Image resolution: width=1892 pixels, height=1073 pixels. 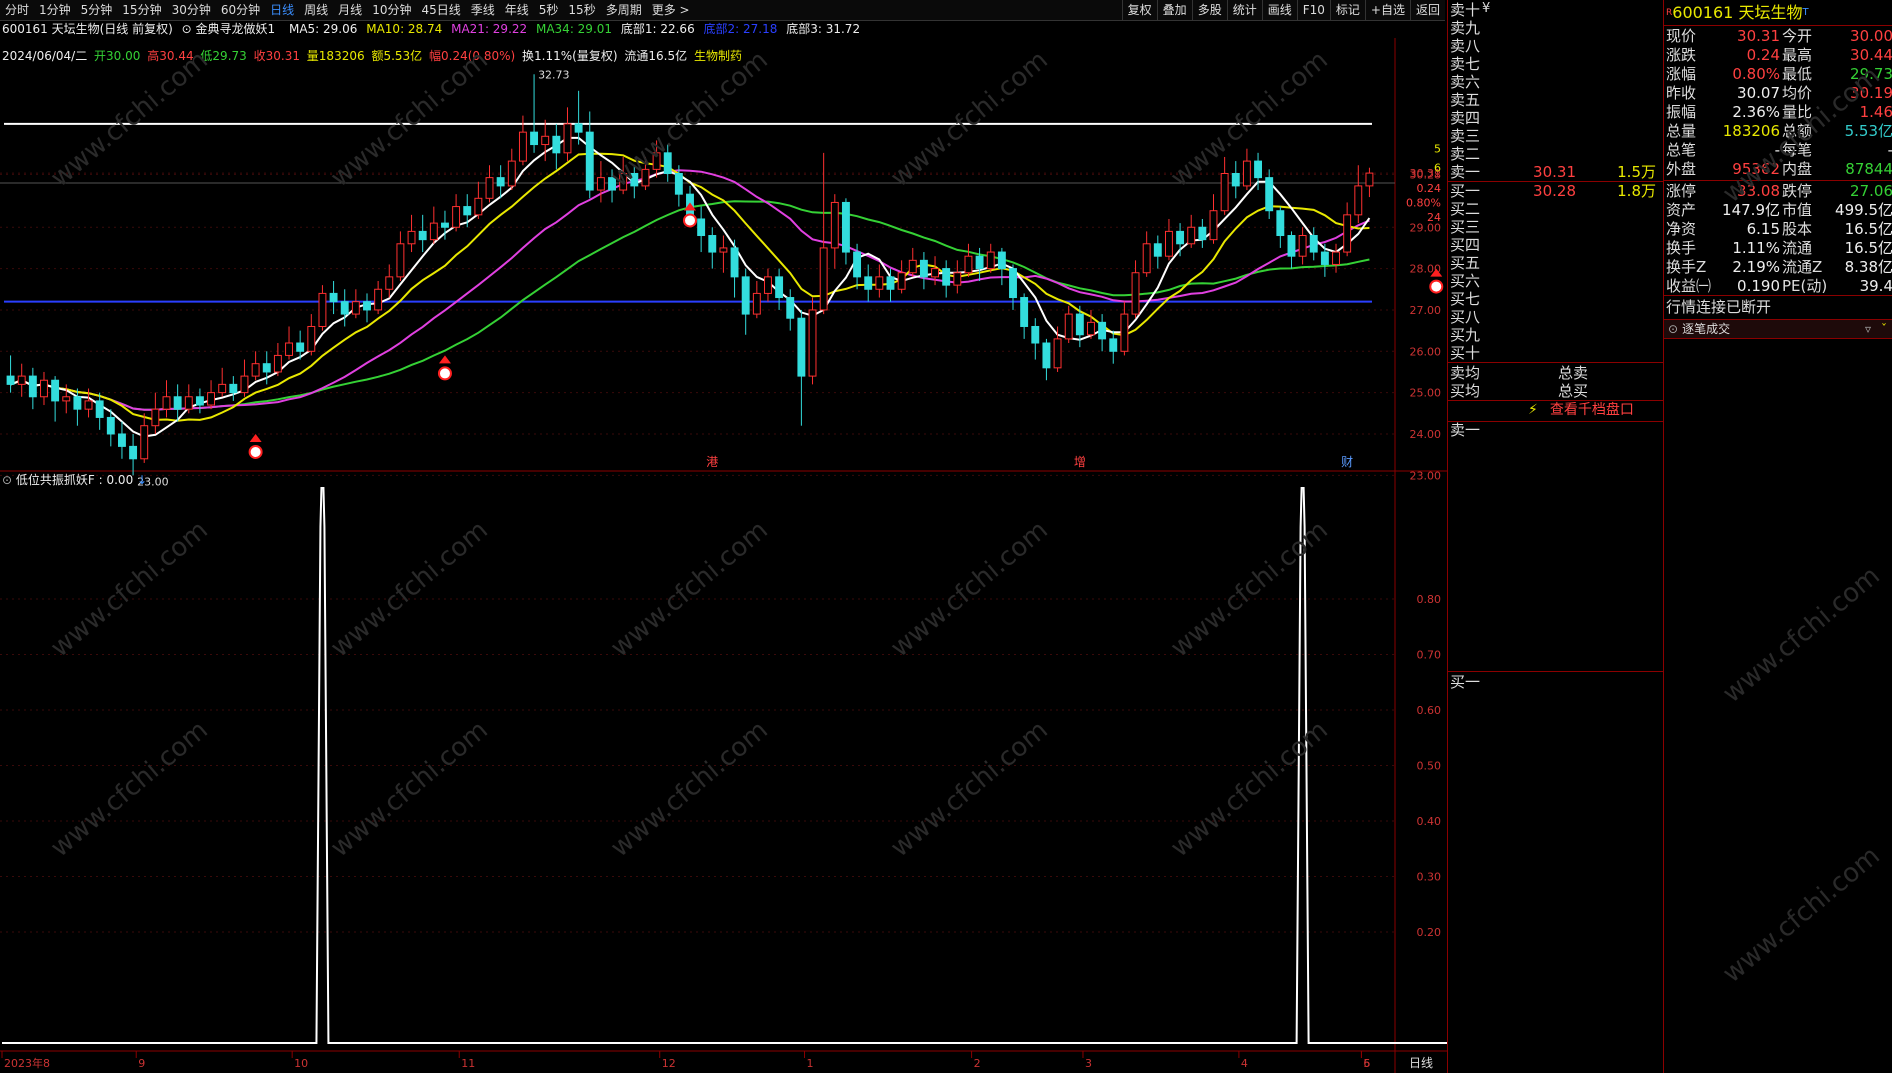 What do you see at coordinates (1555, 154) in the screenshot?
I see `sell-level-row: 卖二` at bounding box center [1555, 154].